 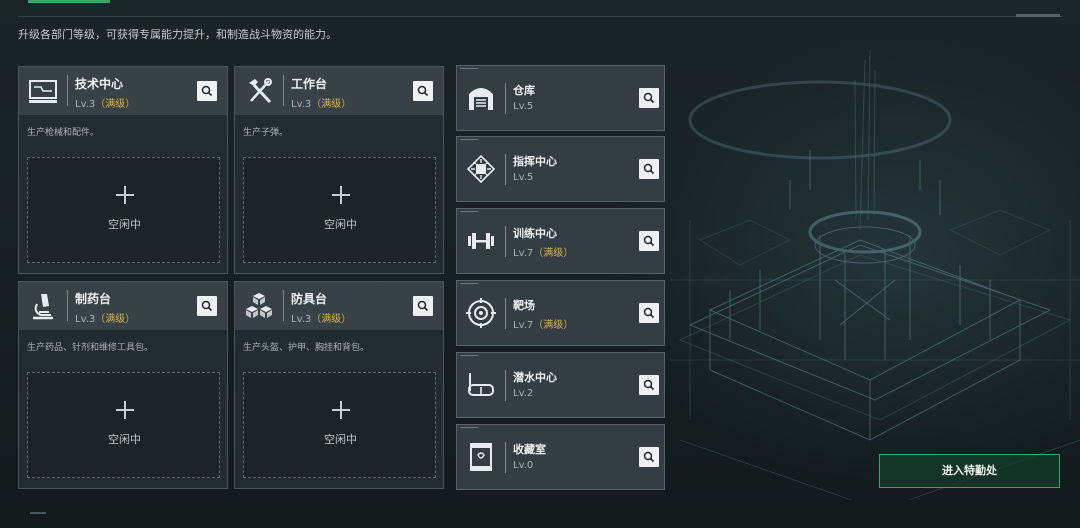 What do you see at coordinates (540, 16) in the screenshot?
I see `header-divider` at bounding box center [540, 16].